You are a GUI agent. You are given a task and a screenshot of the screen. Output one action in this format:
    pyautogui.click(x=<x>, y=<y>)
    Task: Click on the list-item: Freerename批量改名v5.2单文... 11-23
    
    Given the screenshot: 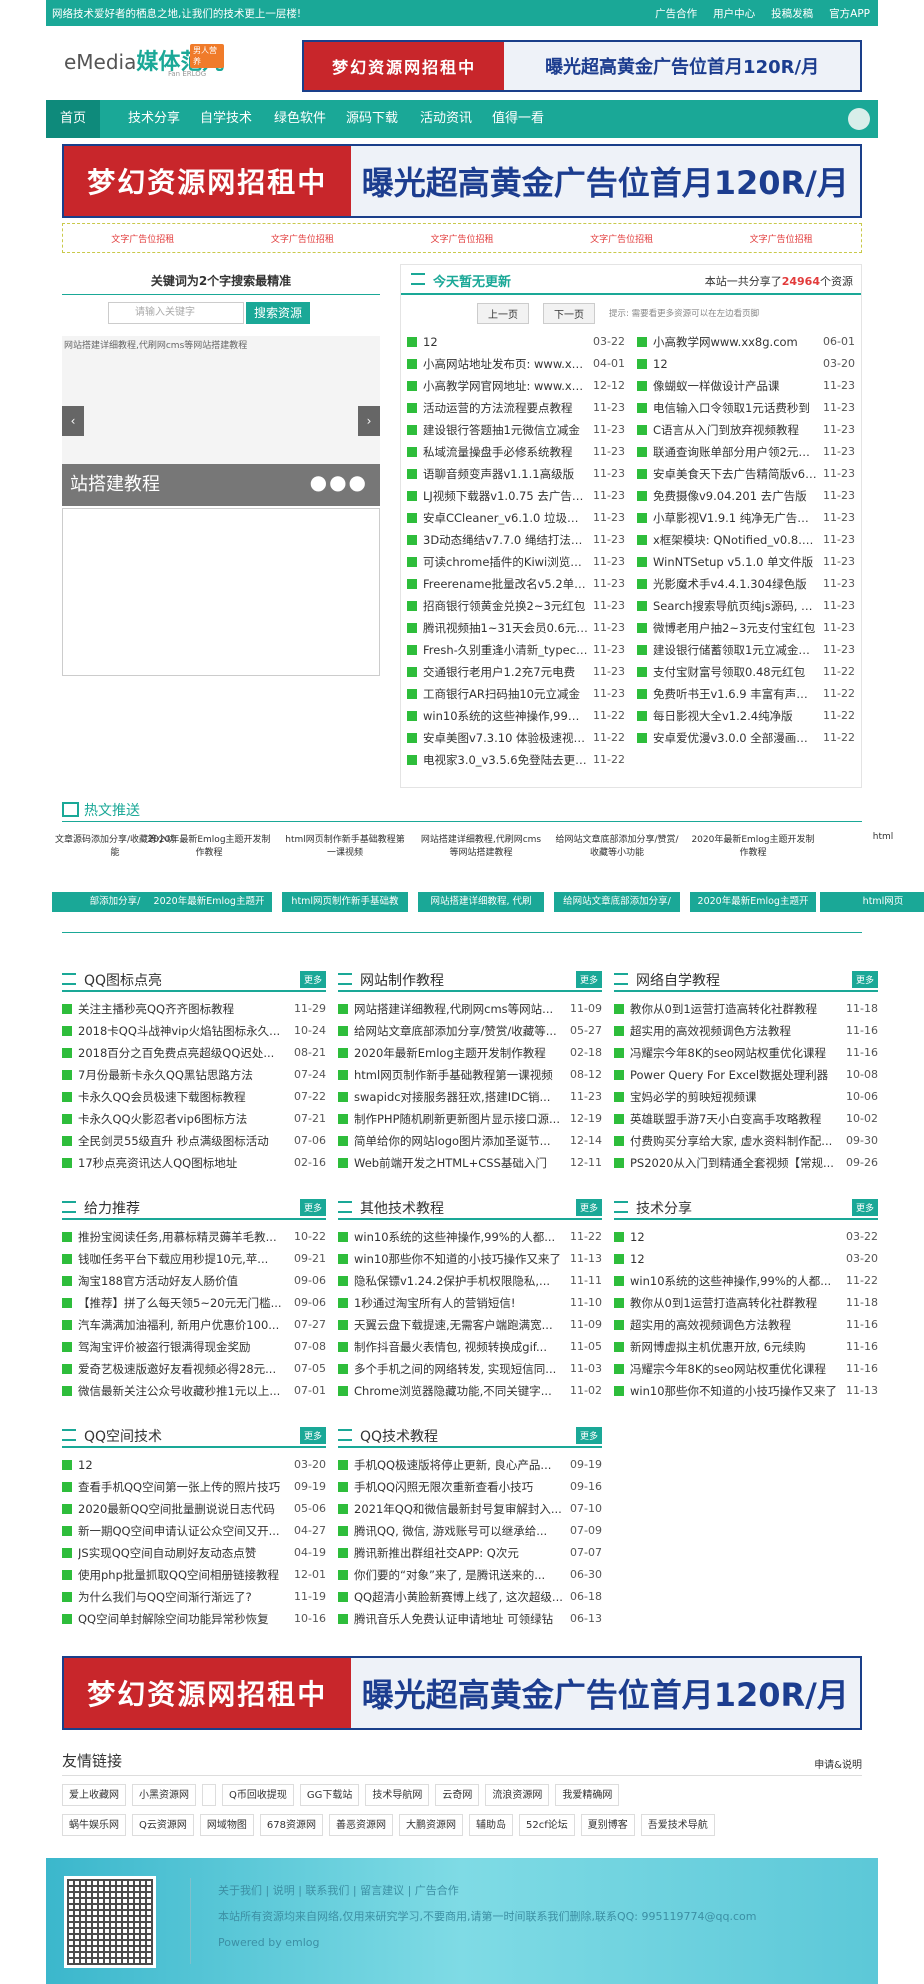 What is the action you would take?
    pyautogui.click(x=516, y=584)
    